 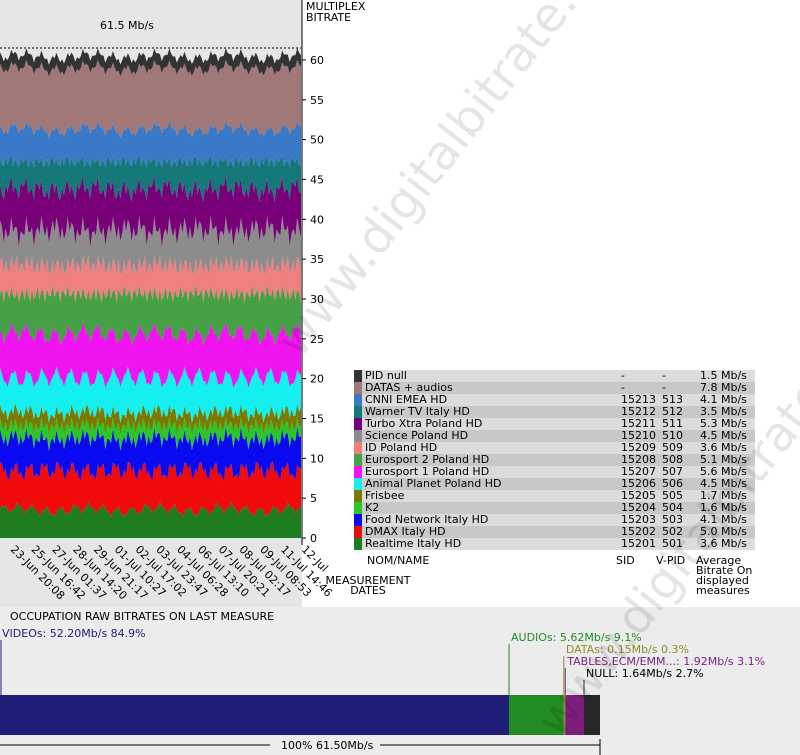 What do you see at coordinates (317, 339) in the screenshot?
I see `y-tick-label: 25` at bounding box center [317, 339].